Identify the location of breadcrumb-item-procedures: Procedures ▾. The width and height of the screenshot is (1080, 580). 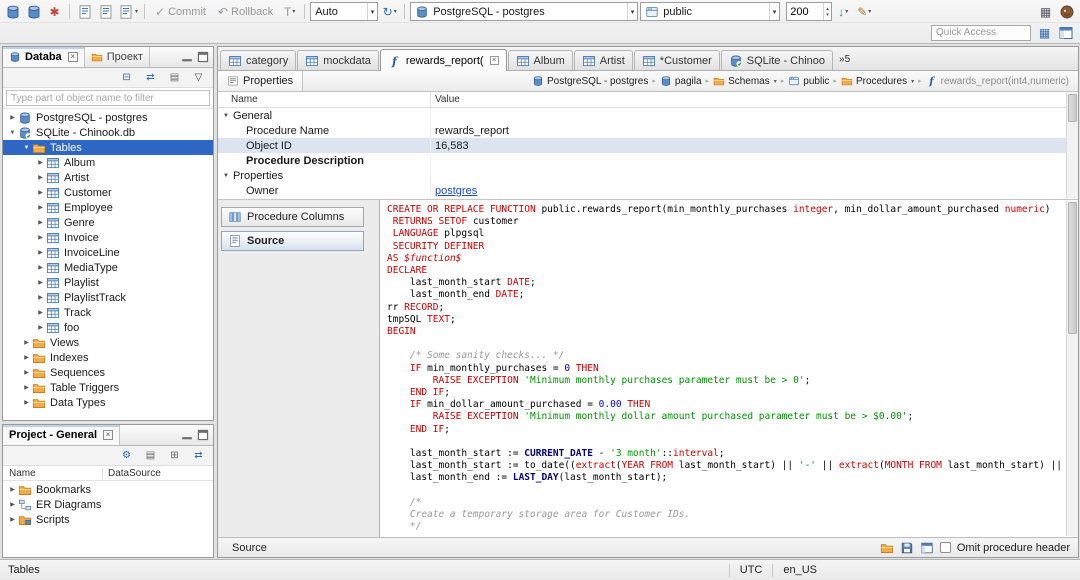
(877, 81).